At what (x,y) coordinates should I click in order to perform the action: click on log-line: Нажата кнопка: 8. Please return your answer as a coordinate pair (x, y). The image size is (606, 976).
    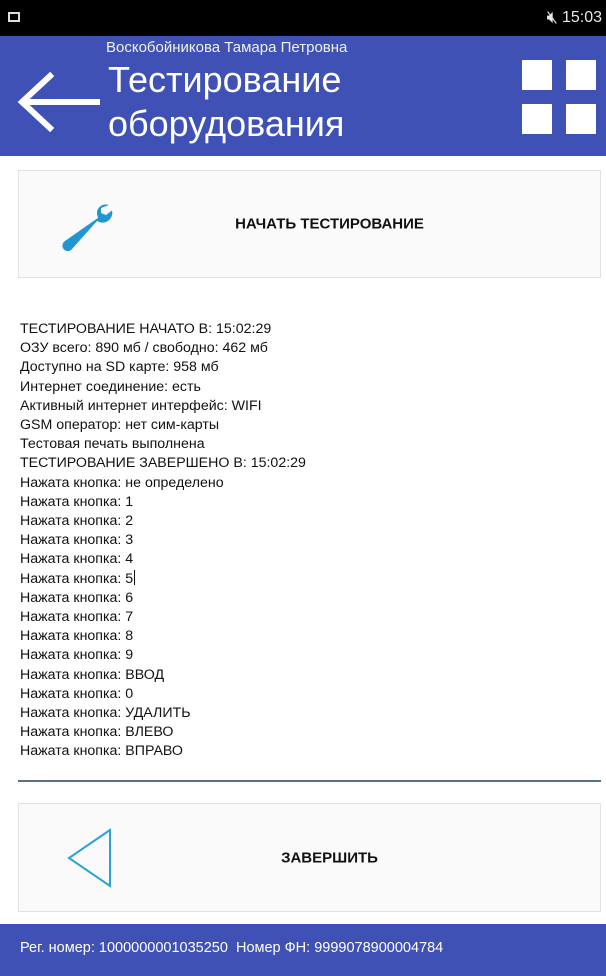
    Looking at the image, I should click on (77, 636).